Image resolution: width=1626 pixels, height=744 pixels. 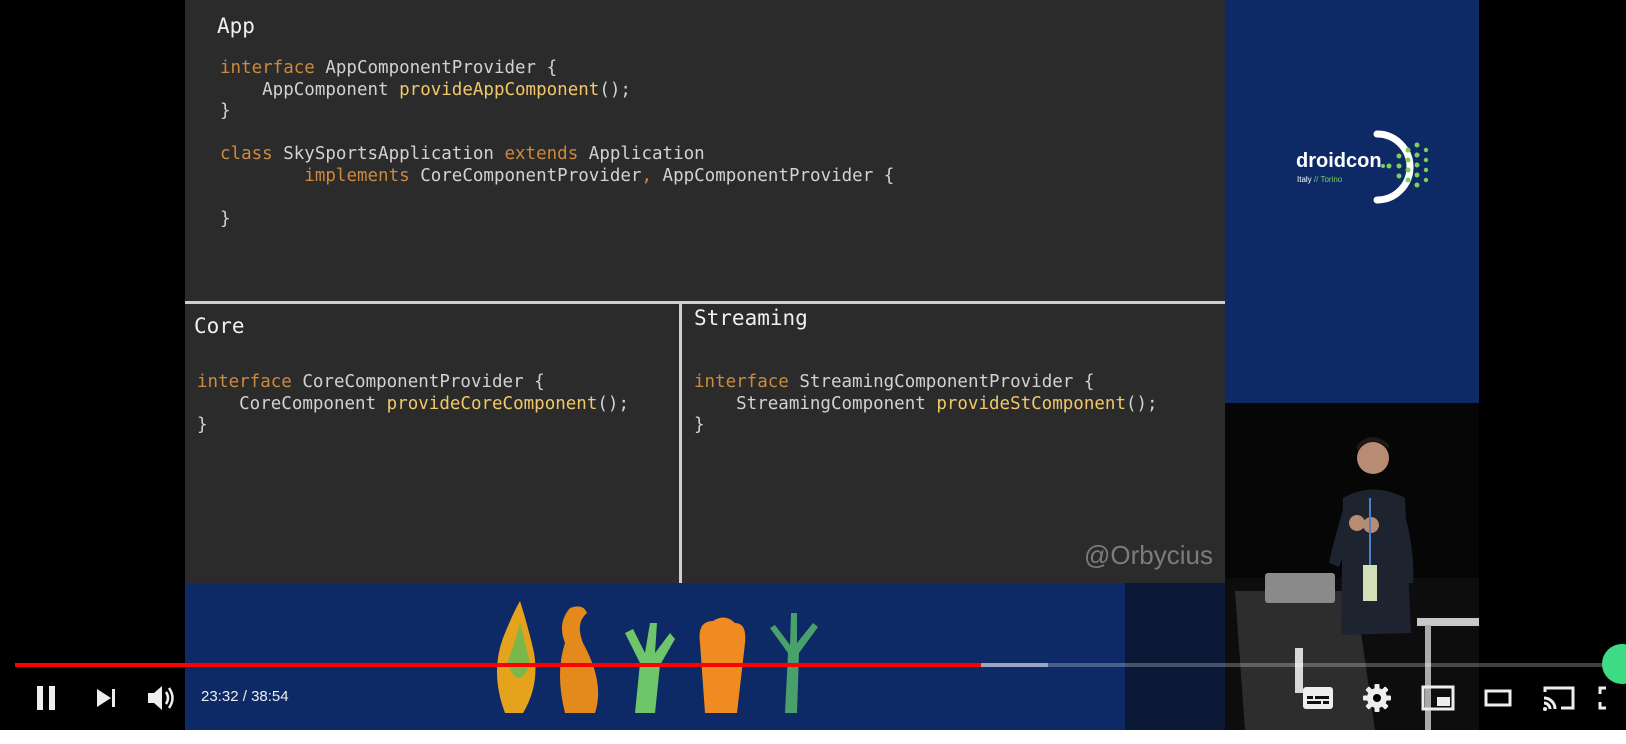 I want to click on next-icon, so click(x=106, y=698).